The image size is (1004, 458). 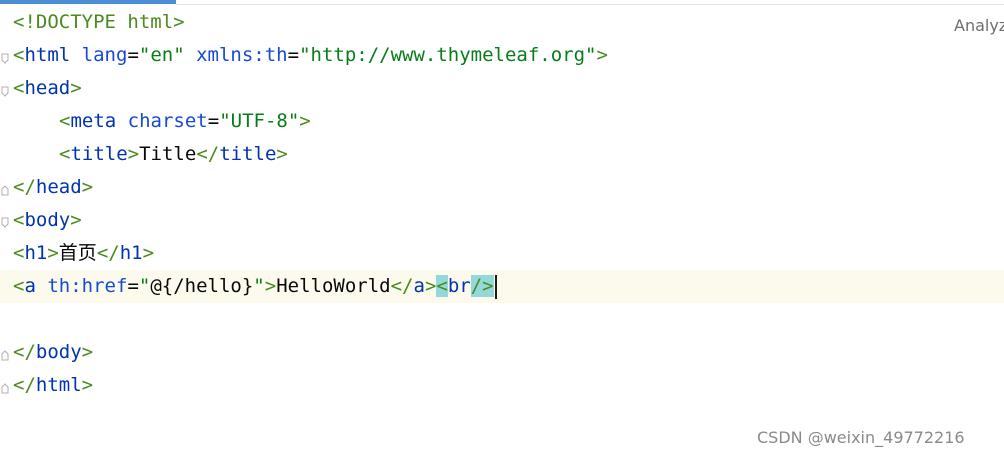 What do you see at coordinates (99, 22) in the screenshot?
I see `doctype-declaration: <!DOCTYPE html>` at bounding box center [99, 22].